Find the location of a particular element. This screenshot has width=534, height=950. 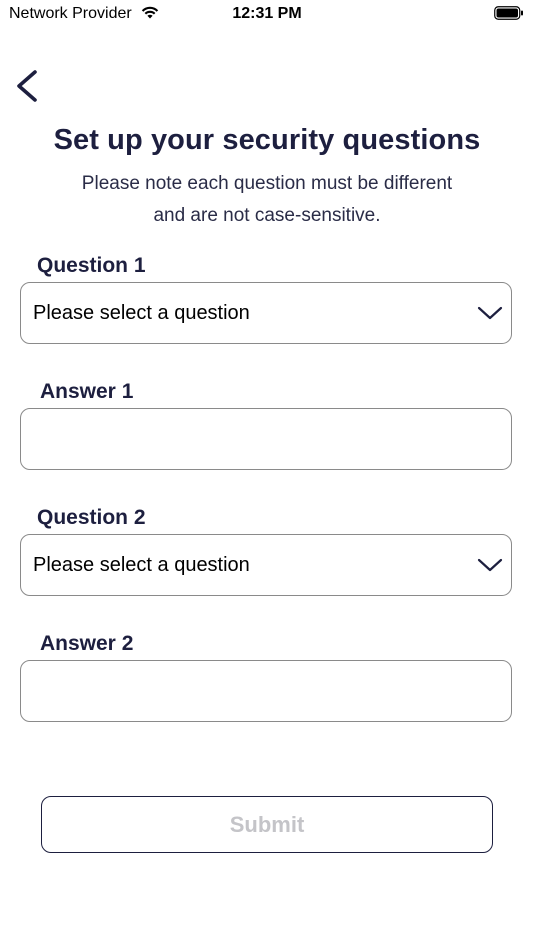

back-button is located at coordinates (28, 86).